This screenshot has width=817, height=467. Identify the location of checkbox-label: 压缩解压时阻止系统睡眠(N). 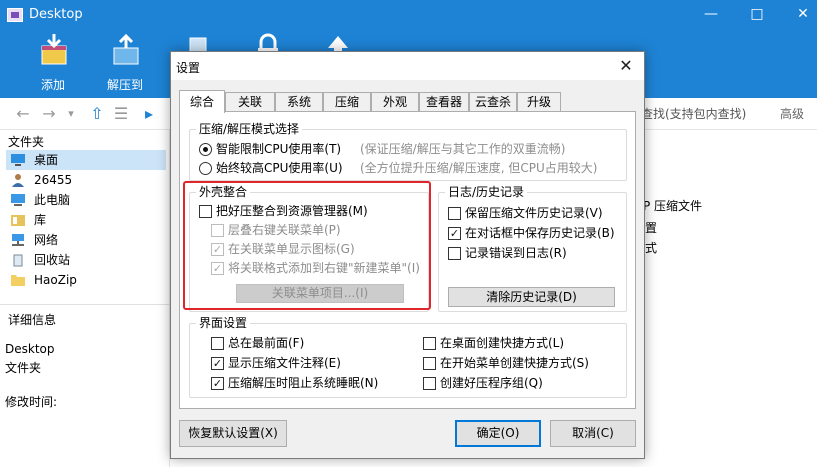
(303, 383).